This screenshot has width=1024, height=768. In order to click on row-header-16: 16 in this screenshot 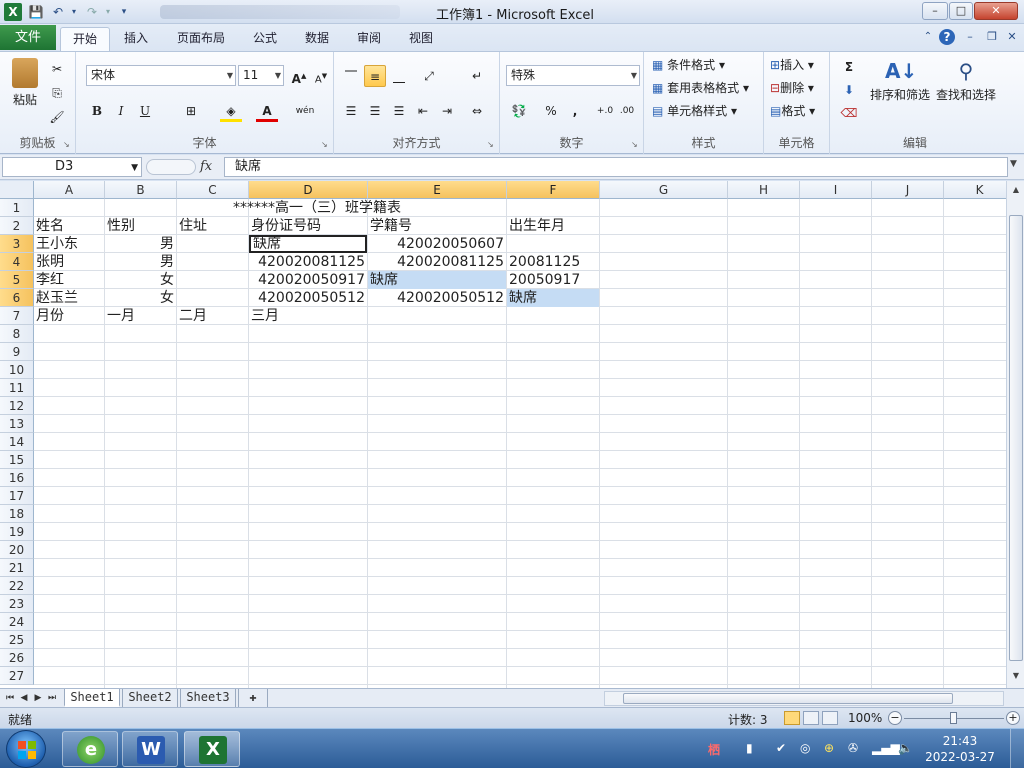, I will do `click(17, 478)`.